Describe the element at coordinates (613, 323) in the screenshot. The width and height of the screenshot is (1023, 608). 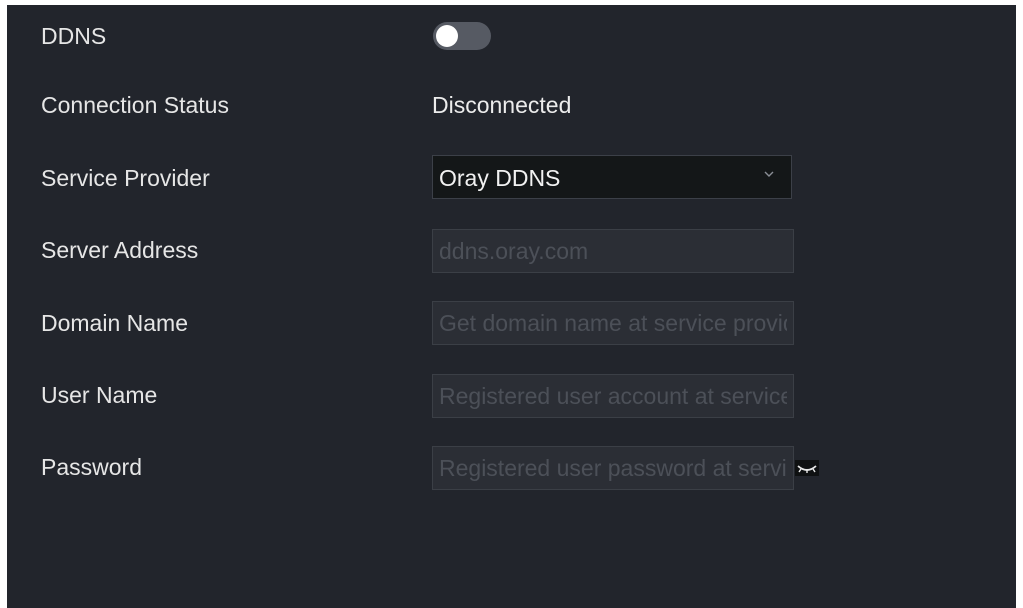
I see `domain-name-input` at that location.